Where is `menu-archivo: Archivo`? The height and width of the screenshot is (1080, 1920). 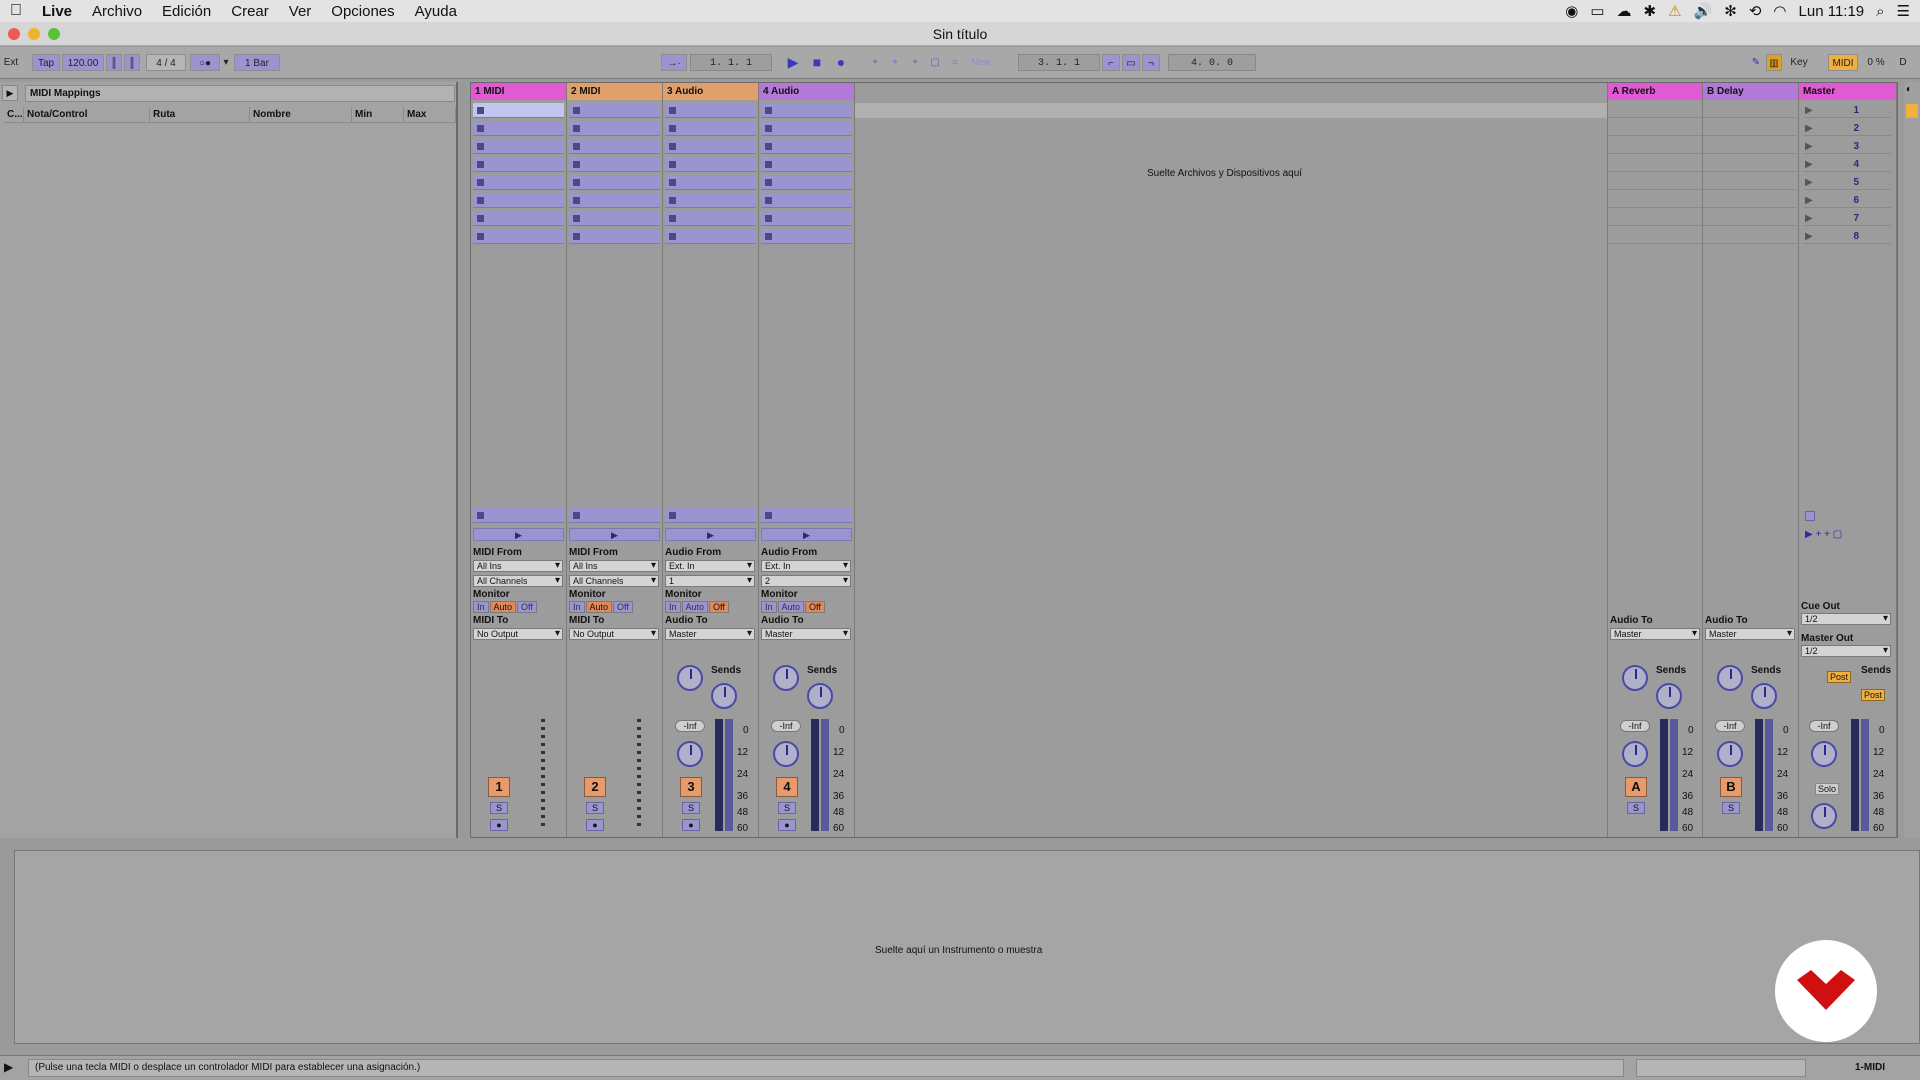
menu-archivo: Archivo is located at coordinates (117, 11).